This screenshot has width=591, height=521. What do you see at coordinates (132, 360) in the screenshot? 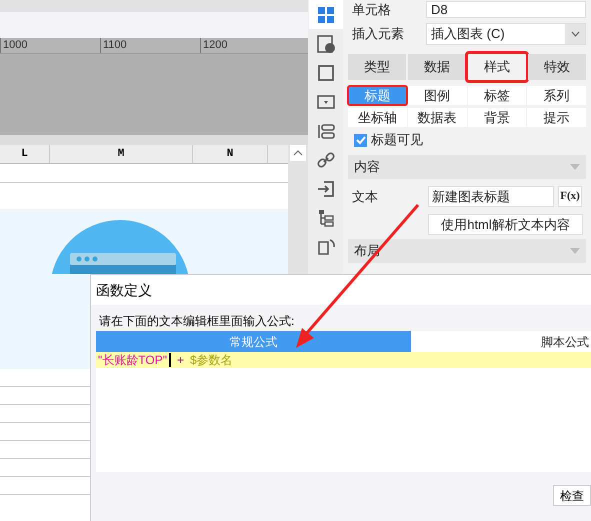
I see `code-token: "长账龄TOP"` at bounding box center [132, 360].